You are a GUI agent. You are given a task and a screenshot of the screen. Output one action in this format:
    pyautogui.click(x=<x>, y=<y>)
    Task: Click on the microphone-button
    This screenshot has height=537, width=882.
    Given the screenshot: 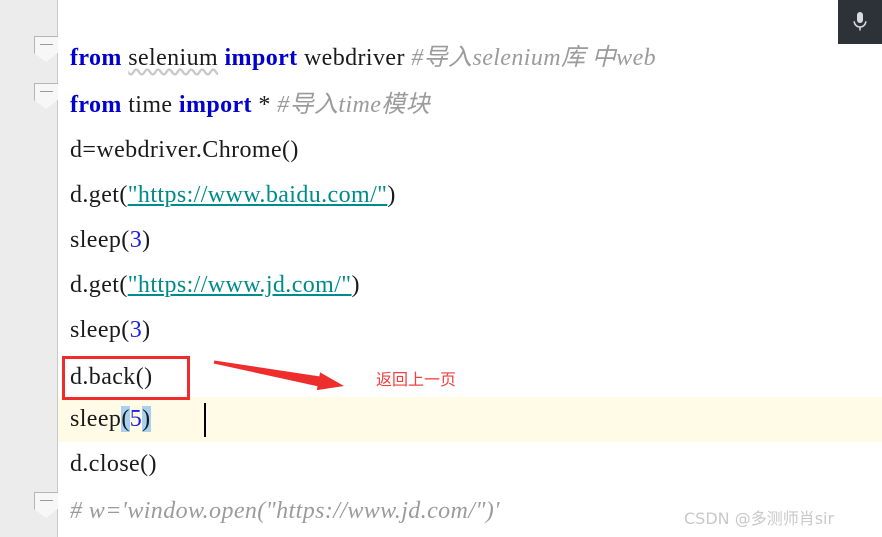 What is the action you would take?
    pyautogui.click(x=860, y=22)
    